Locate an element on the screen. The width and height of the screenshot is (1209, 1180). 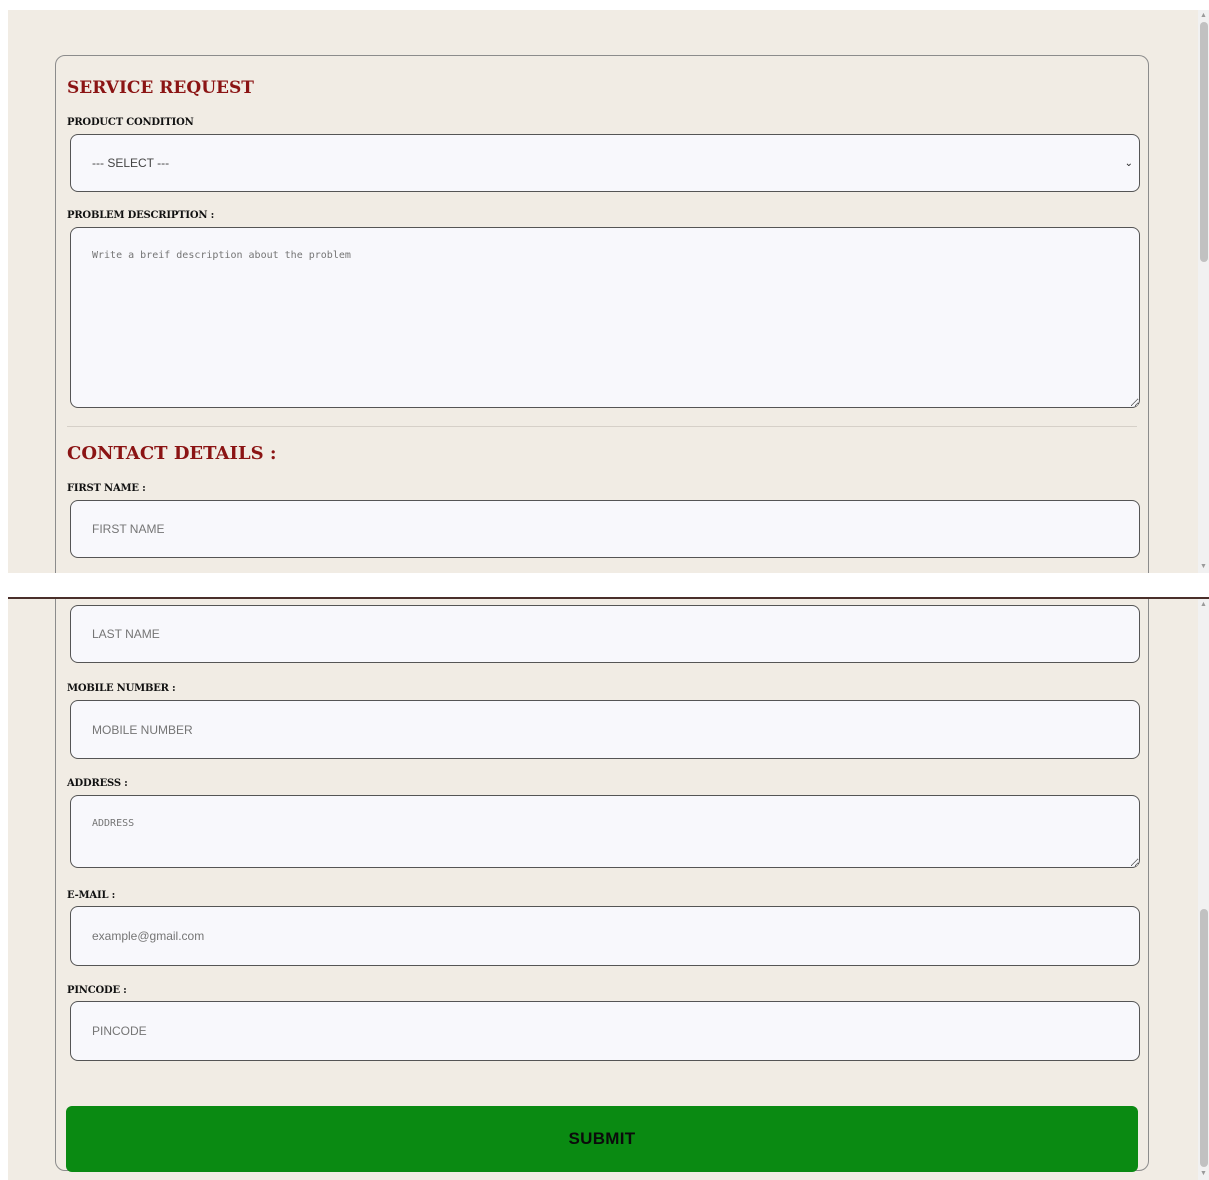
submit-button: SUBMIT is located at coordinates (602, 1139).